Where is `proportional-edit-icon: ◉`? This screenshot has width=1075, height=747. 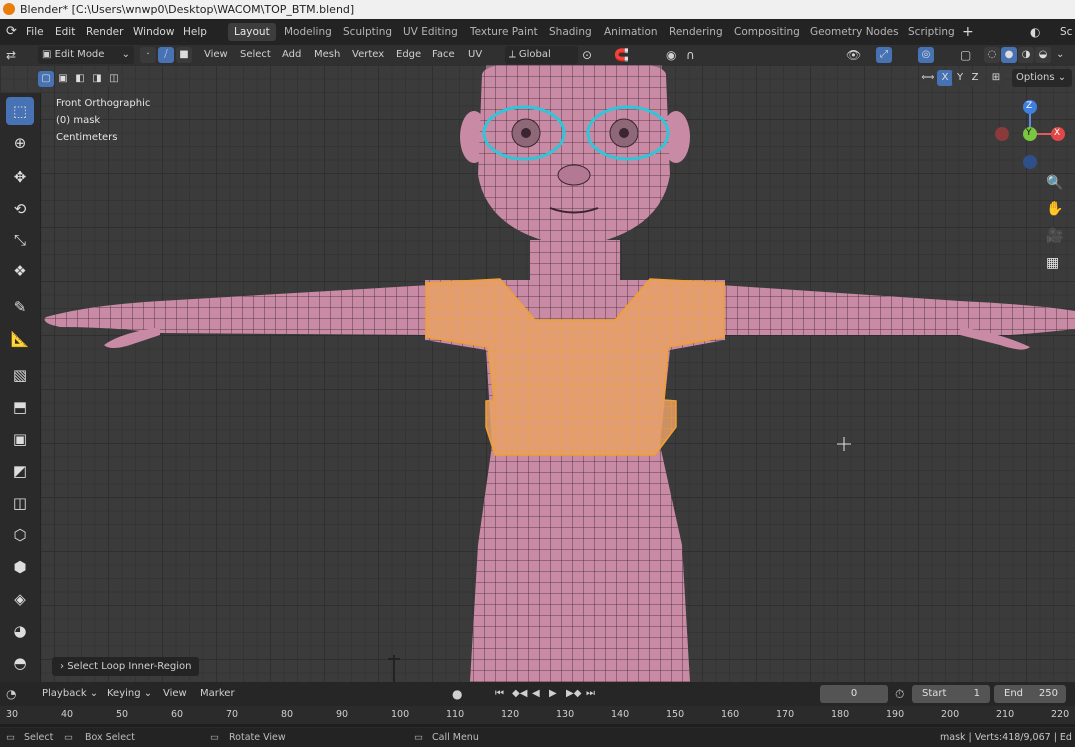 proportional-edit-icon: ◉ is located at coordinates (671, 55).